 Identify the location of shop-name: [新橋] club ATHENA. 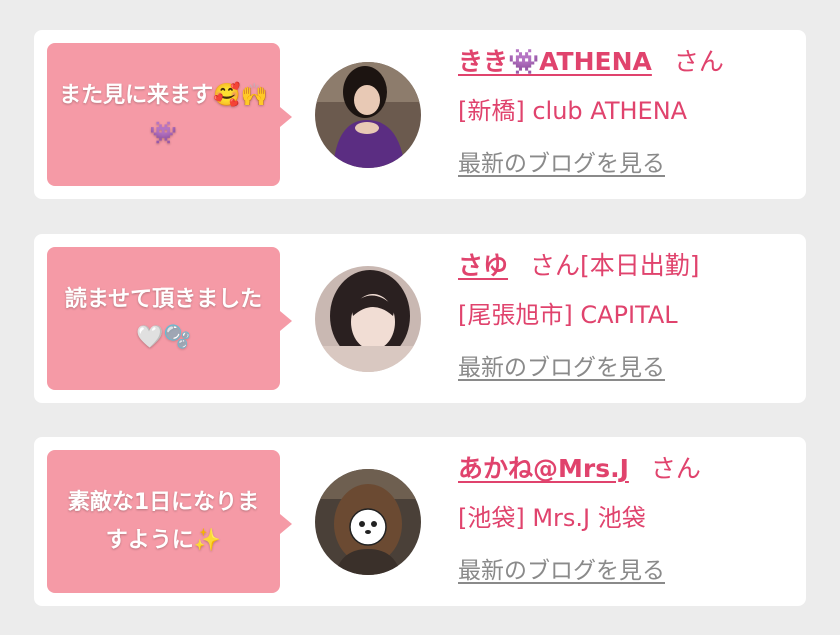
(573, 111).